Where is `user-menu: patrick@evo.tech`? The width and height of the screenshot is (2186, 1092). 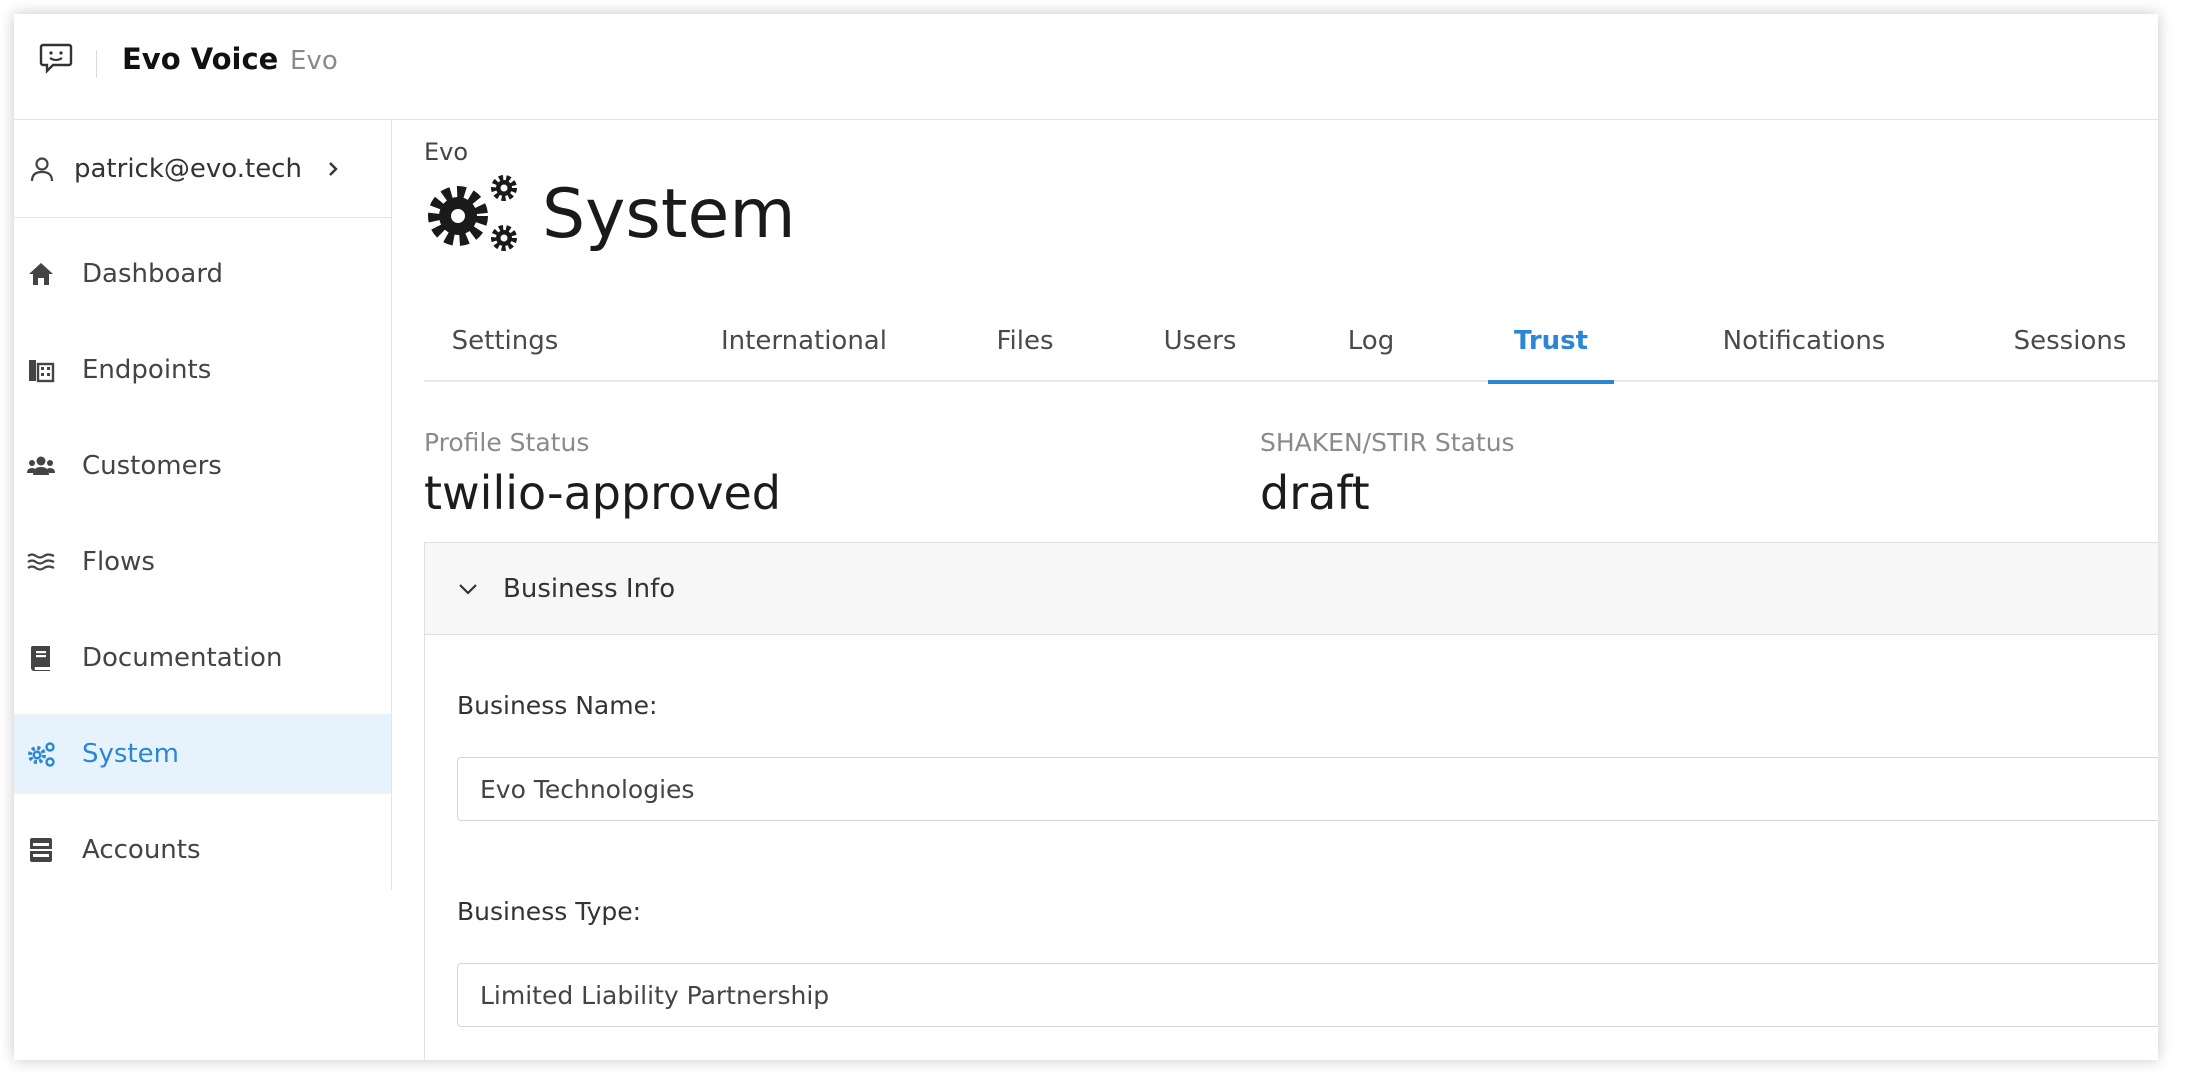 user-menu: patrick@evo.tech is located at coordinates (202, 169).